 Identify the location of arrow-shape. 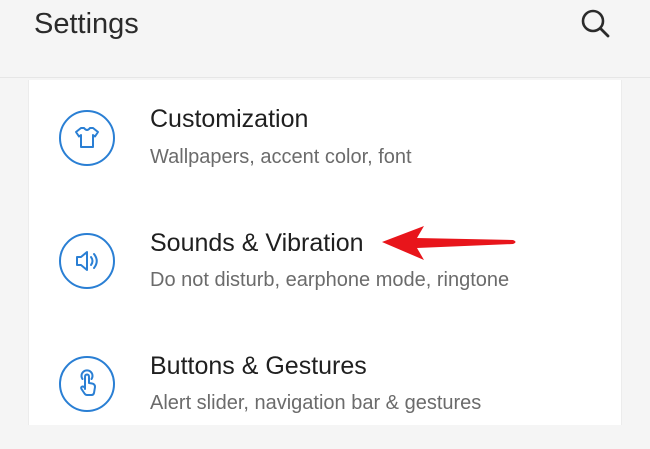
(449, 243).